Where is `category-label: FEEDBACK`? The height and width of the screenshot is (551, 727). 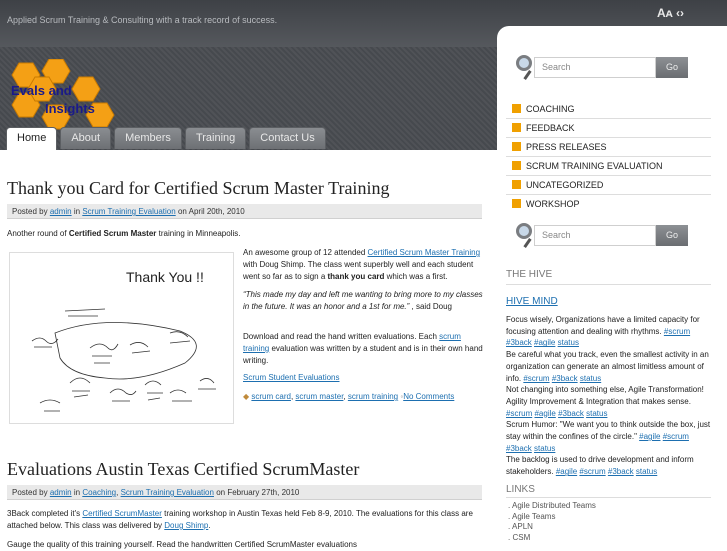 category-label: FEEDBACK is located at coordinates (550, 128).